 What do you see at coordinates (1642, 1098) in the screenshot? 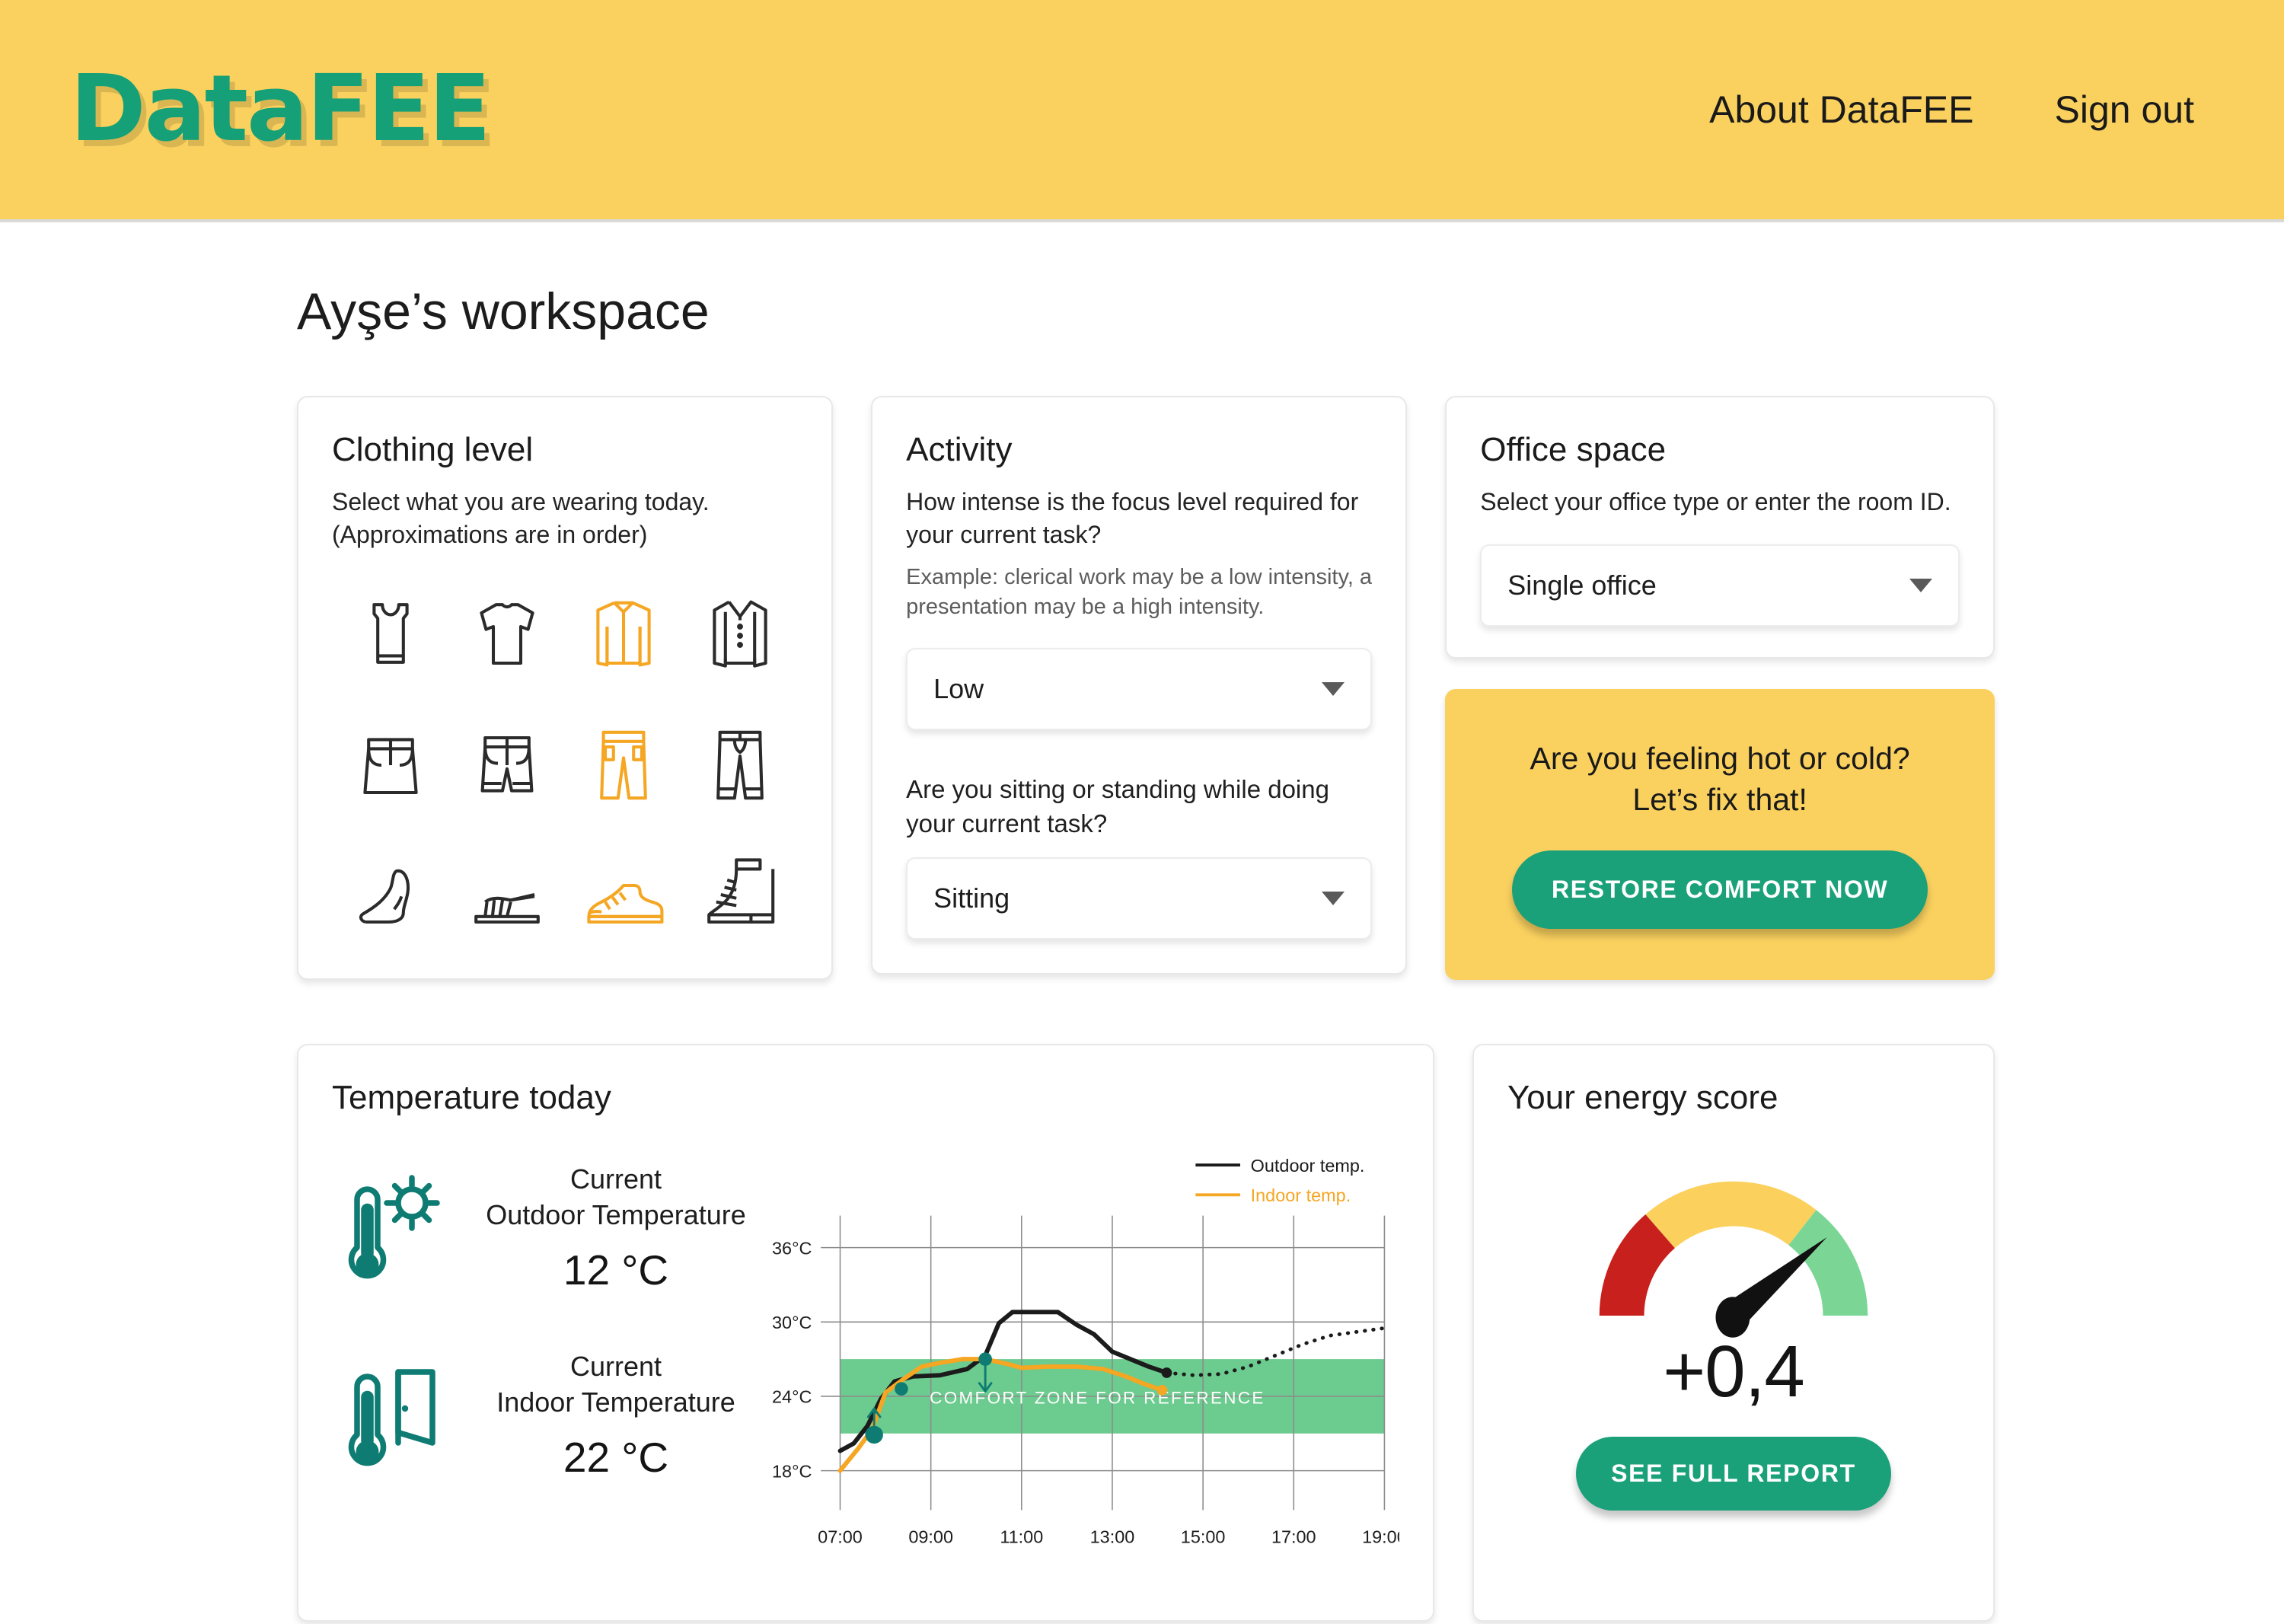
I see `energy-score-title: Your energy score` at bounding box center [1642, 1098].